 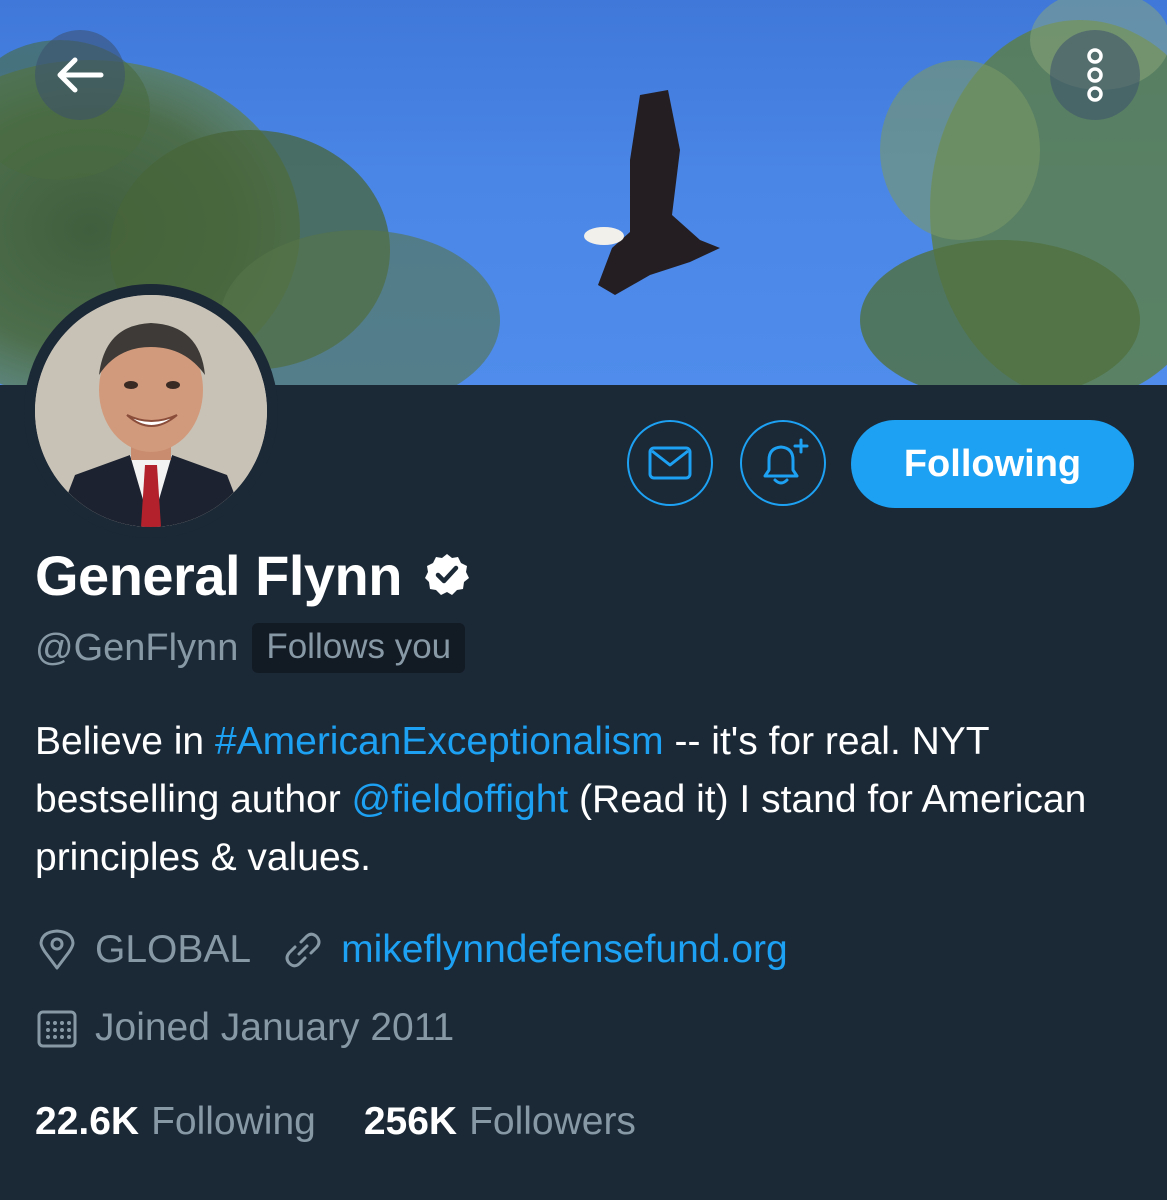 I want to click on calendar-icon, so click(x=57, y=1029).